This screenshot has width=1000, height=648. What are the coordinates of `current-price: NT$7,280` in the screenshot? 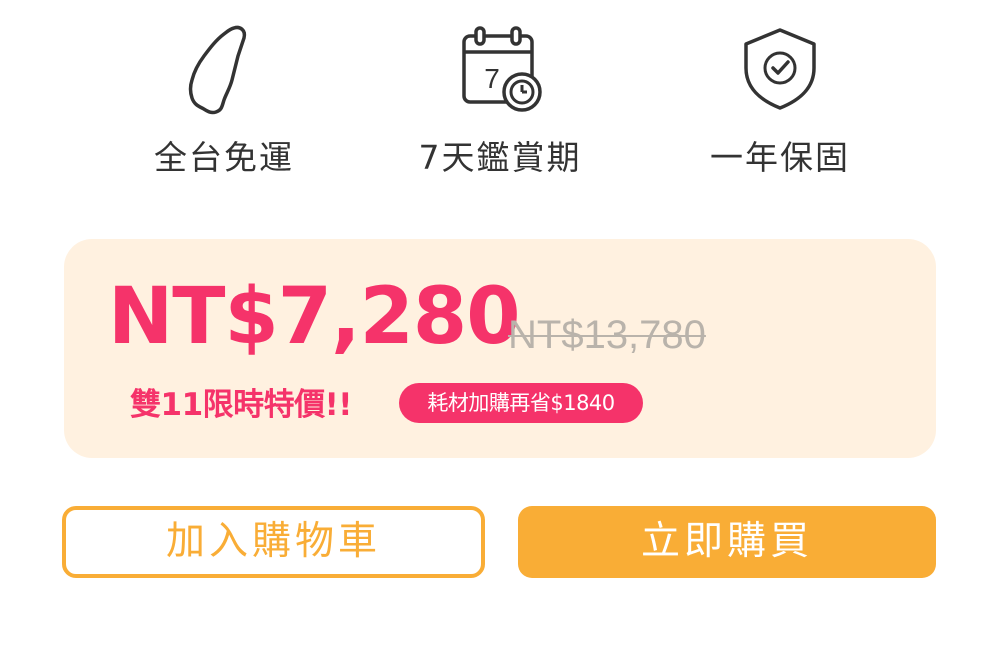 It's located at (314, 317).